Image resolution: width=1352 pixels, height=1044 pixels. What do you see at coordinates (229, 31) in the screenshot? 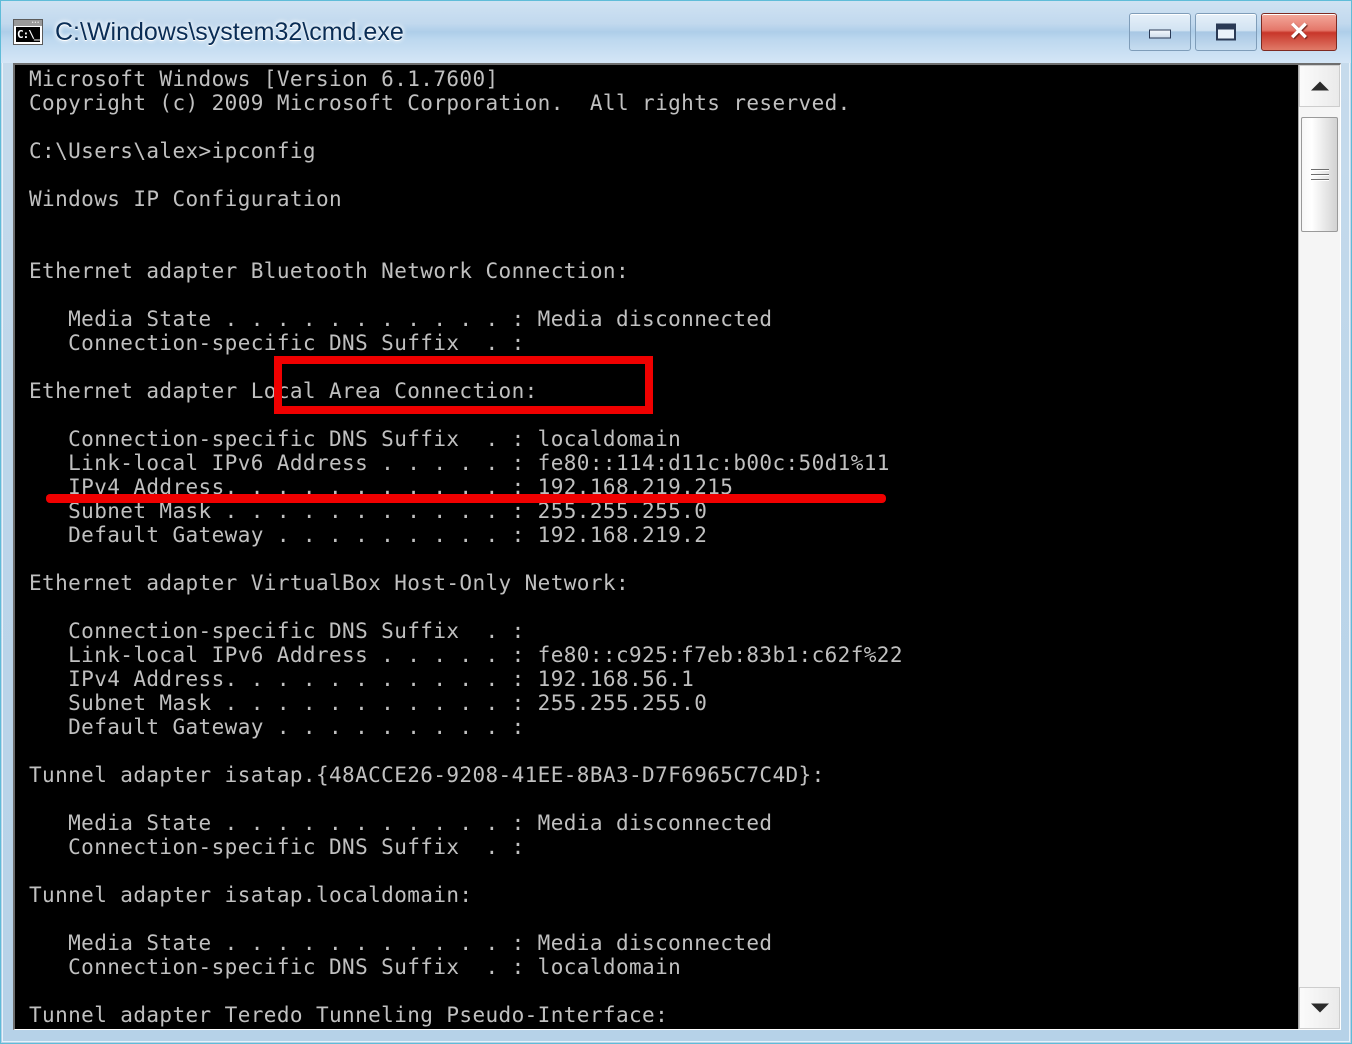
I see `window-title: C:\Windows\system32\cmd.exe` at bounding box center [229, 31].